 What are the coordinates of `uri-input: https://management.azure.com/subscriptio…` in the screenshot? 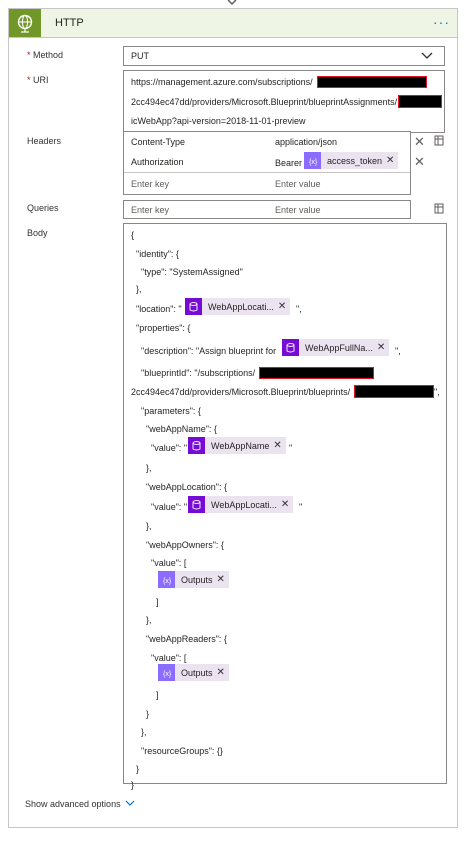 It's located at (284, 101).